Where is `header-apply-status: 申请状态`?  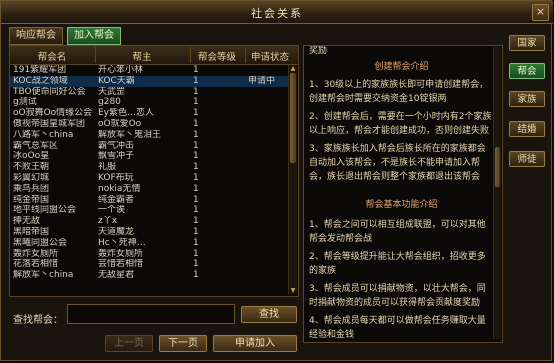
header-apply-status: 申请状态 is located at coordinates (270, 56).